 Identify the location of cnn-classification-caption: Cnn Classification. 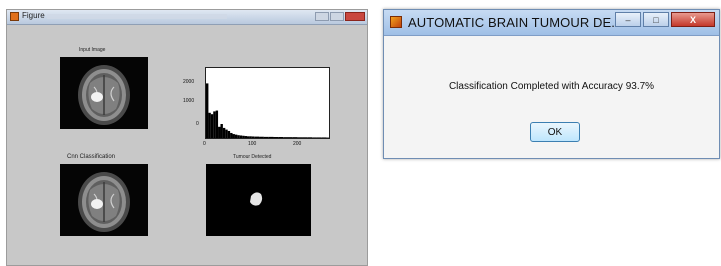
(91, 157).